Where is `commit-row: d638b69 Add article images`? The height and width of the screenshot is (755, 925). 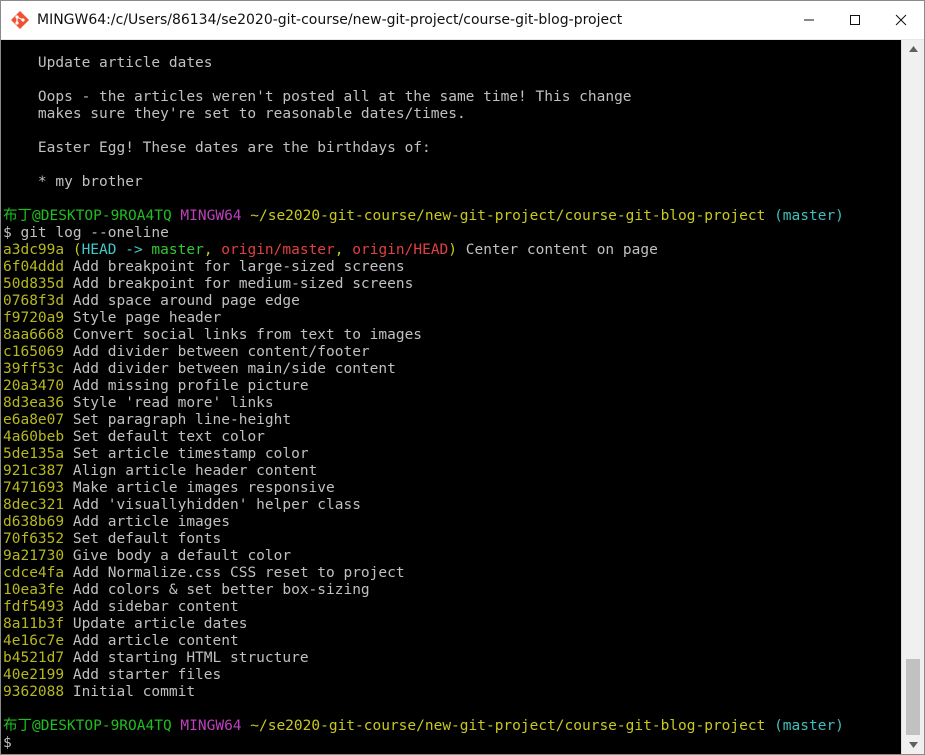
commit-row: d638b69 Add article images is located at coordinates (423, 522).